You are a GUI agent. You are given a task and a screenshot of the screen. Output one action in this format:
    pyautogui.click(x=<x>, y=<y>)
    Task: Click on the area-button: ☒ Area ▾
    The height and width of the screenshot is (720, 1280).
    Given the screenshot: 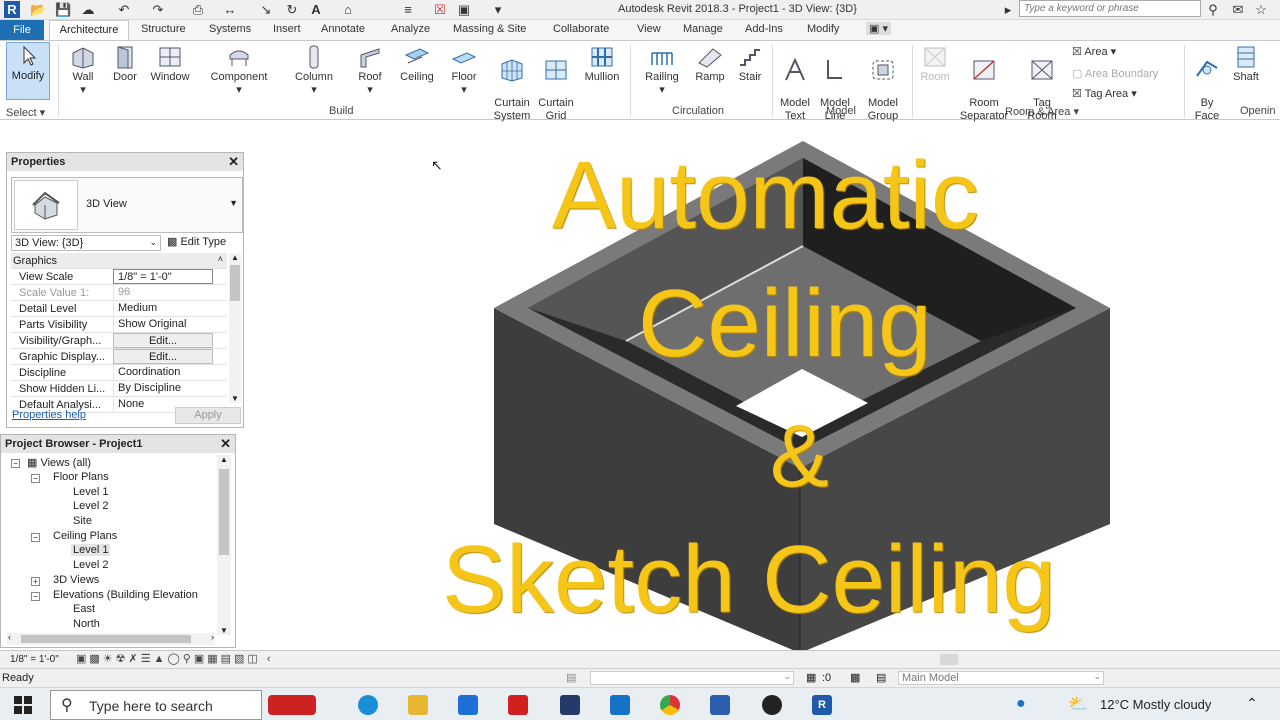 What is the action you would take?
    pyautogui.click(x=1094, y=51)
    